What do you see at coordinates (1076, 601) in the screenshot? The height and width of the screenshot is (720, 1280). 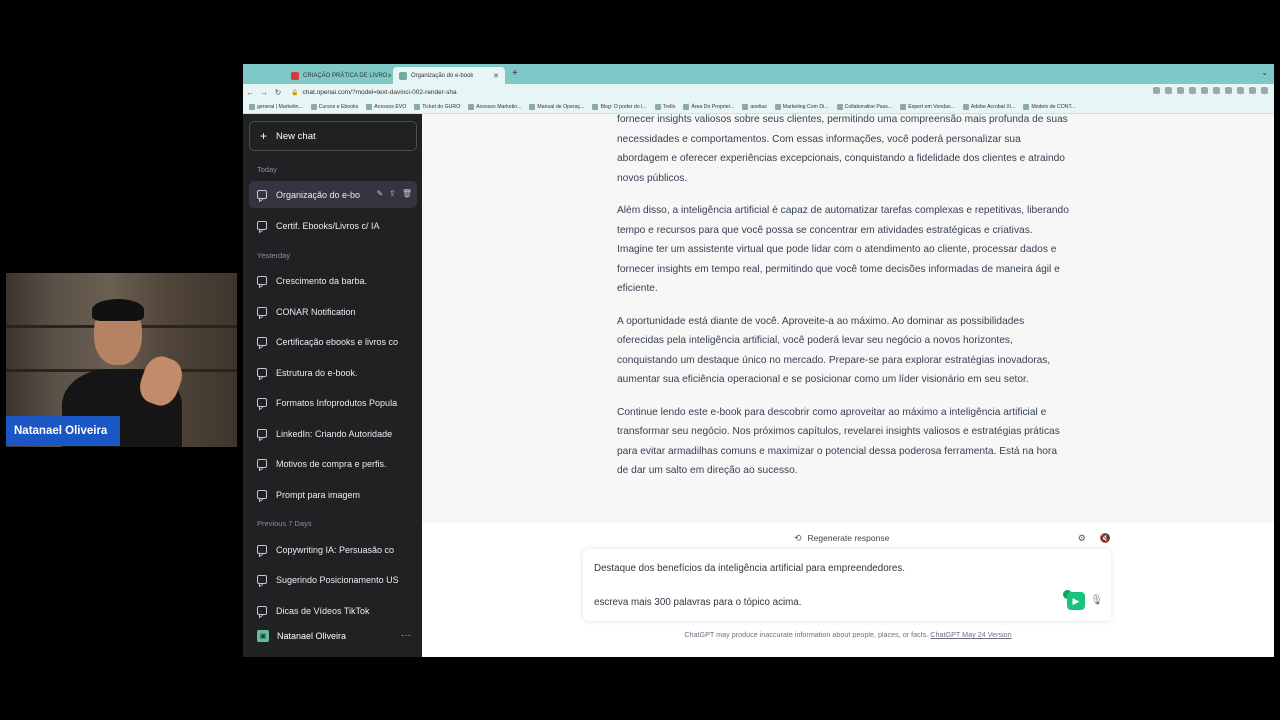 I see `send-button: ▶` at bounding box center [1076, 601].